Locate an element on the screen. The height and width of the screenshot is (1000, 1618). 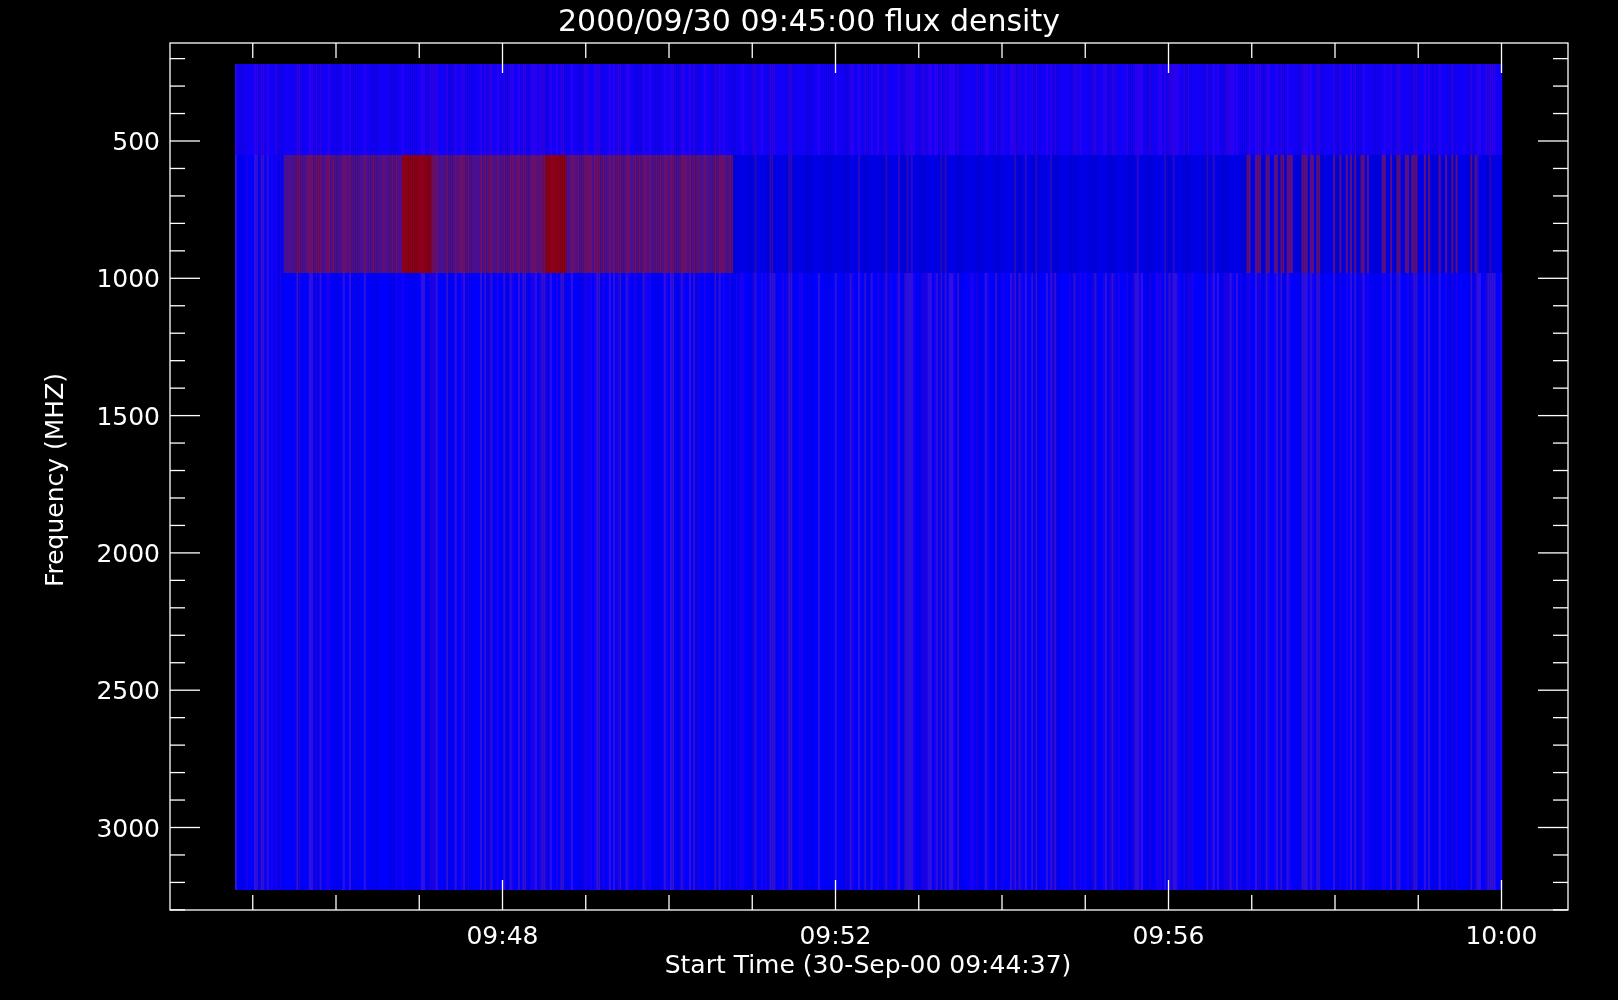
tick-label: 2500 is located at coordinates (128, 691).